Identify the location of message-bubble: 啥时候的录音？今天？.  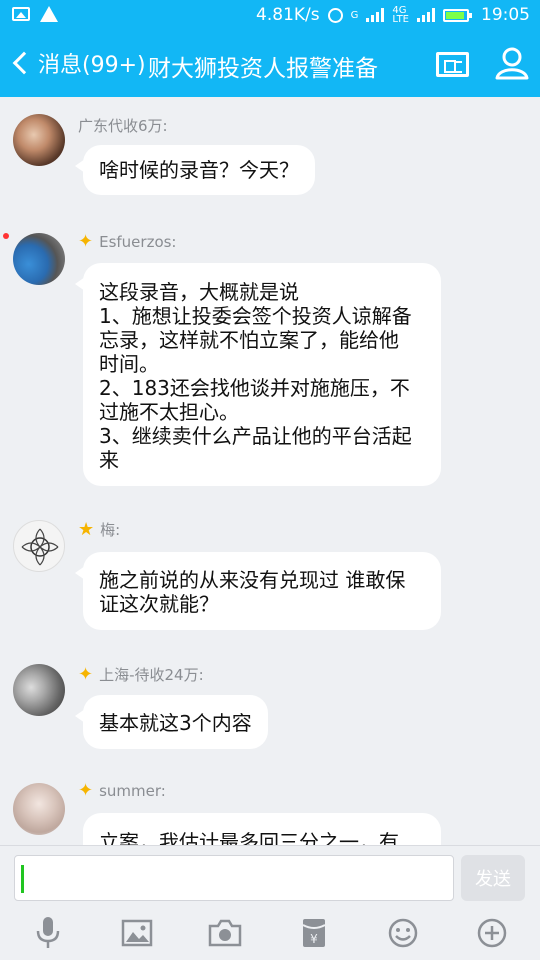
(195, 170).